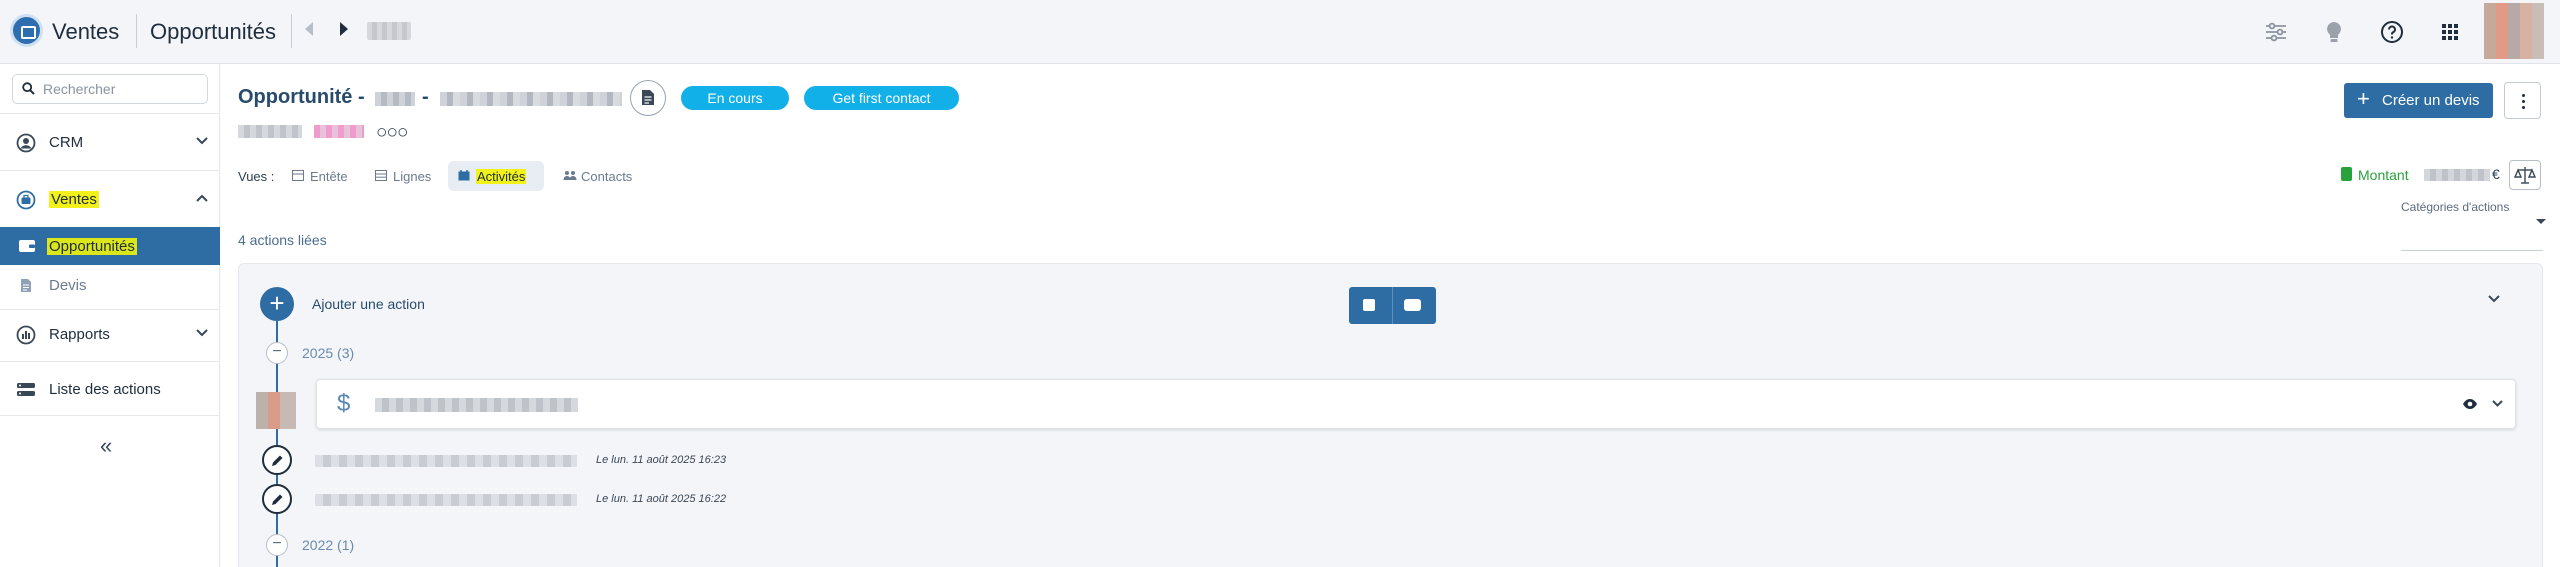 The height and width of the screenshot is (567, 2560). Describe the element at coordinates (28, 88) in the screenshot. I see `search-icon` at that location.